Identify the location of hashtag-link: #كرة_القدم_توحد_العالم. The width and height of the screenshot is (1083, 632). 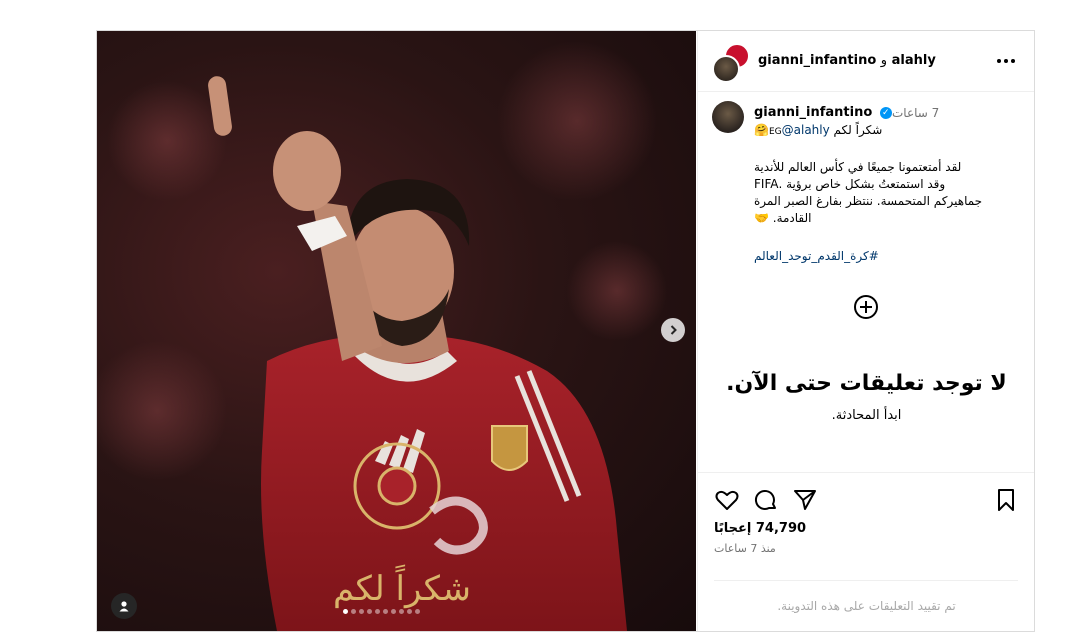
(816, 256).